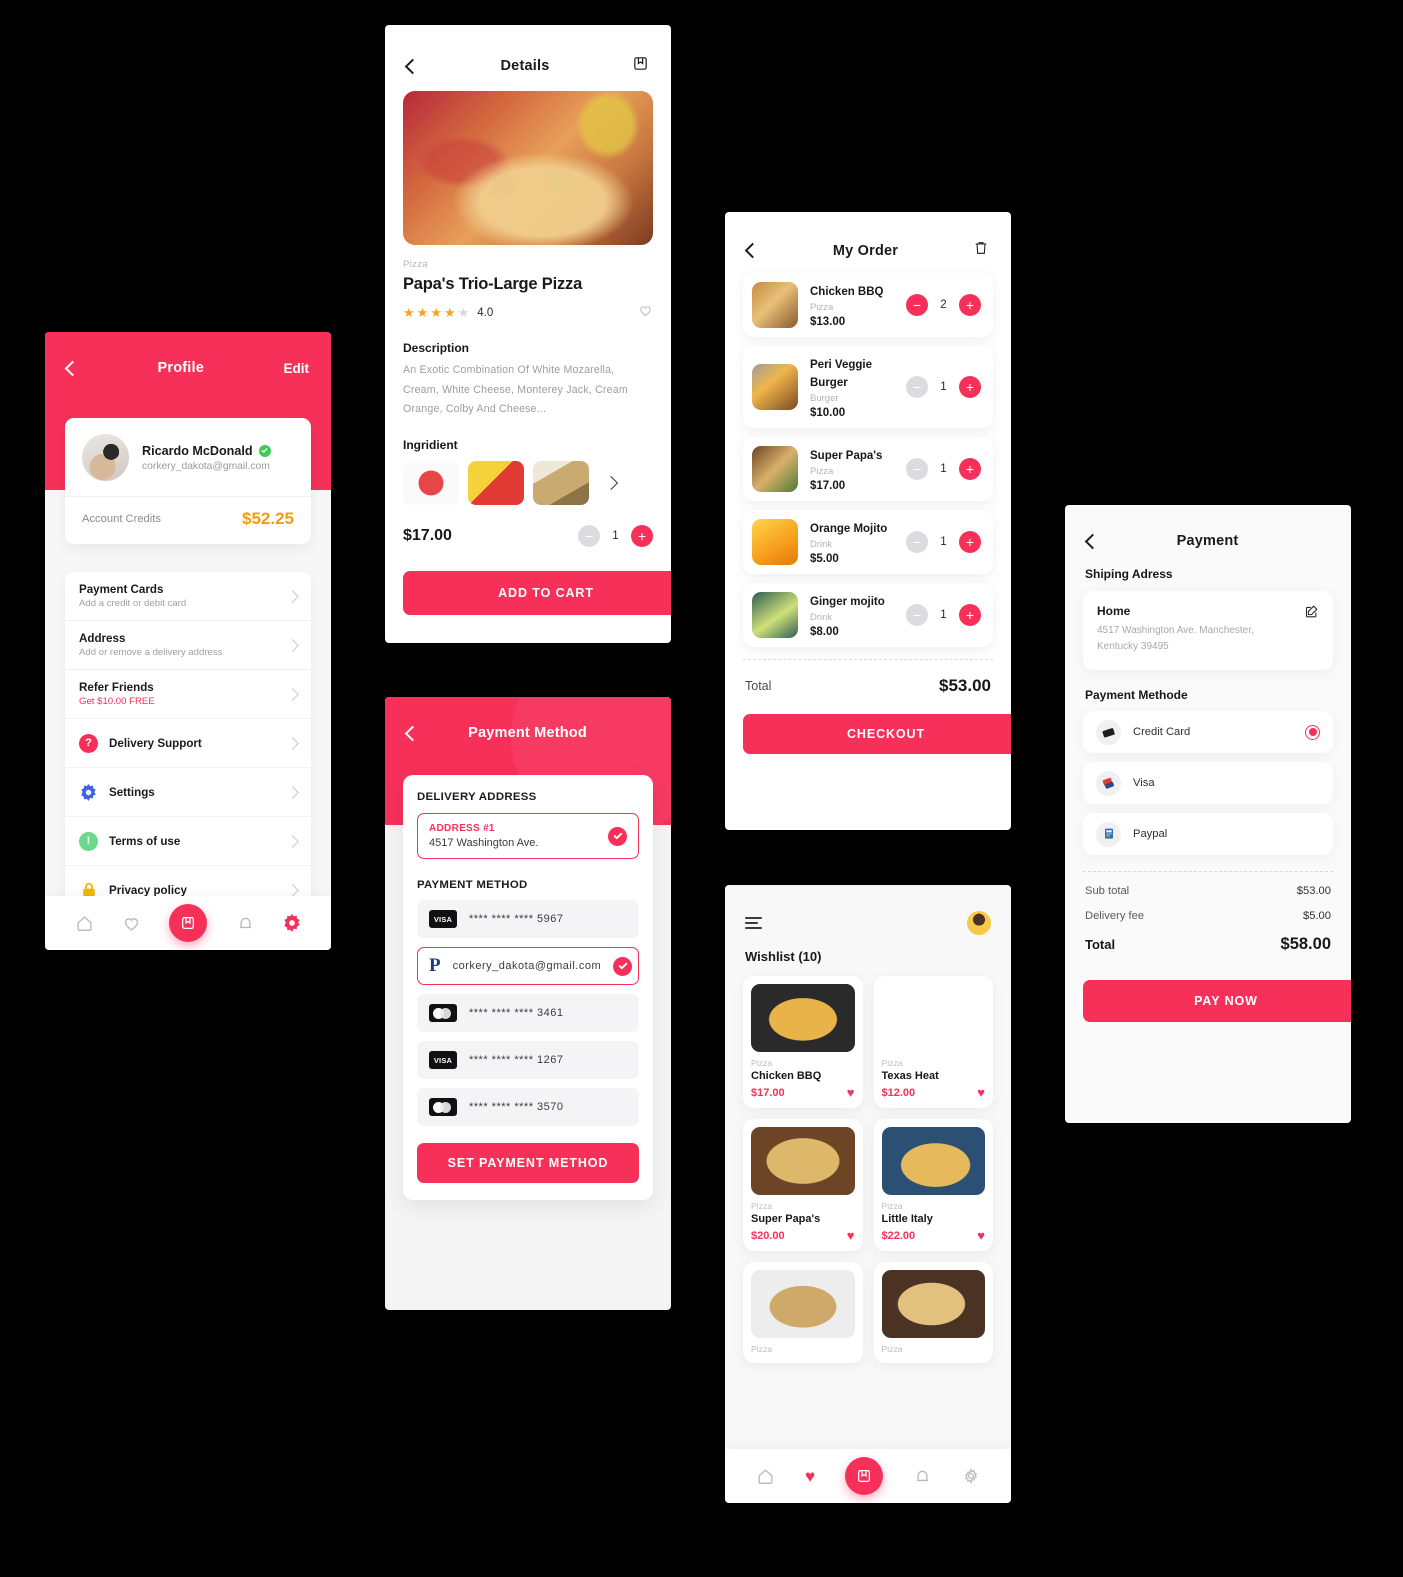 The width and height of the screenshot is (1403, 1577). I want to click on menu-item-address: Address Add or remove a delivery address, so click(188, 645).